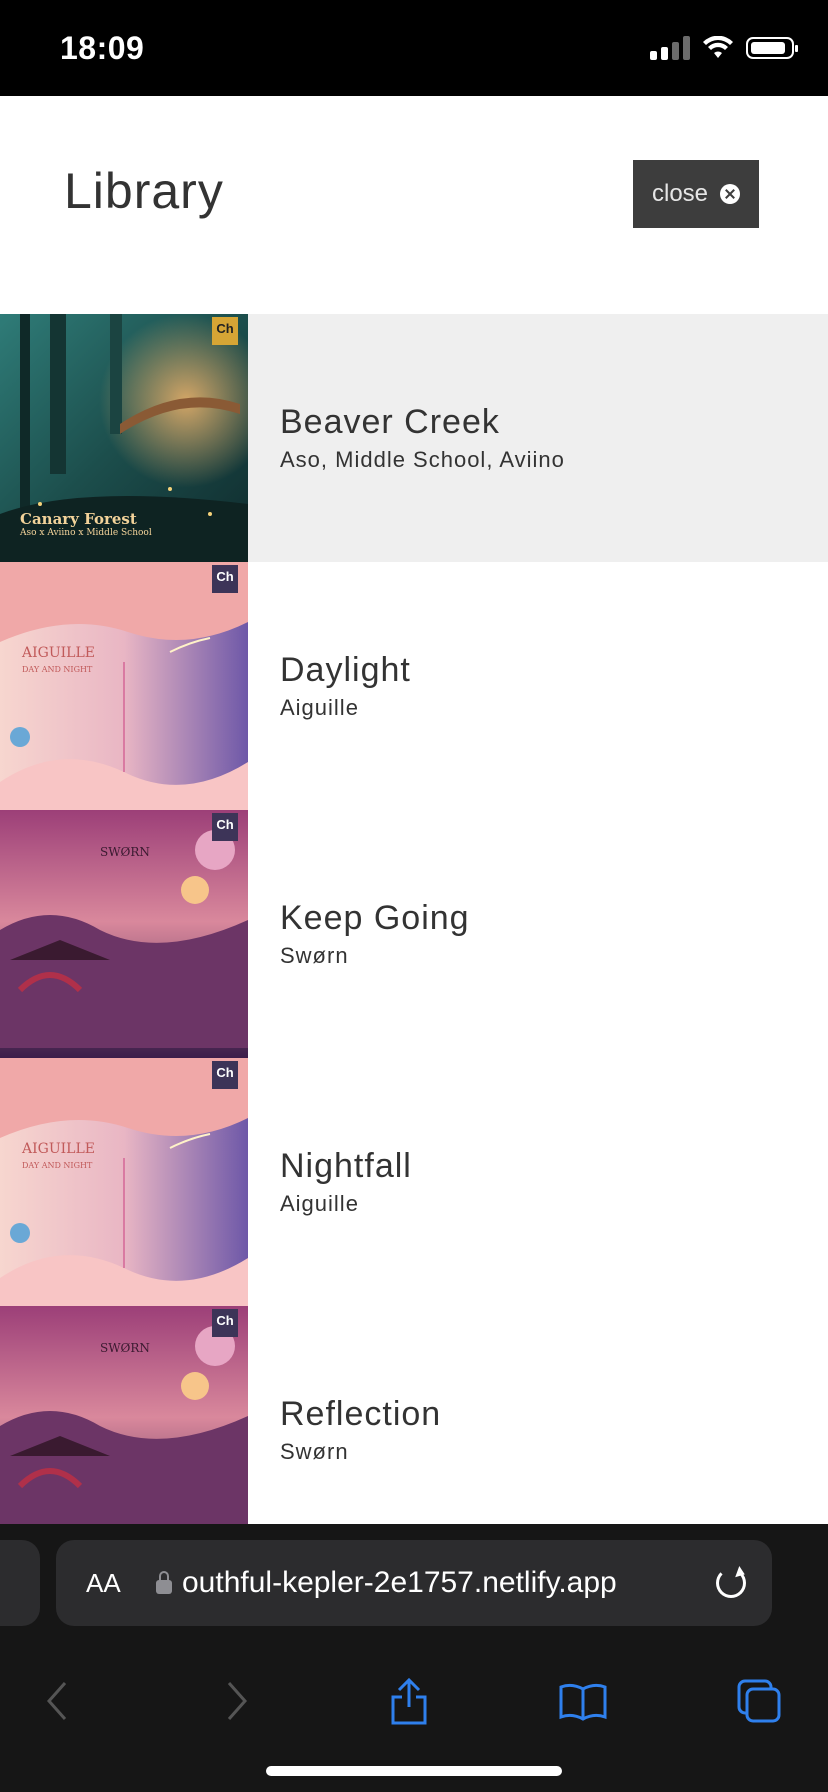 Image resolution: width=828 pixels, height=1792 pixels. I want to click on close-button: close, so click(696, 194).